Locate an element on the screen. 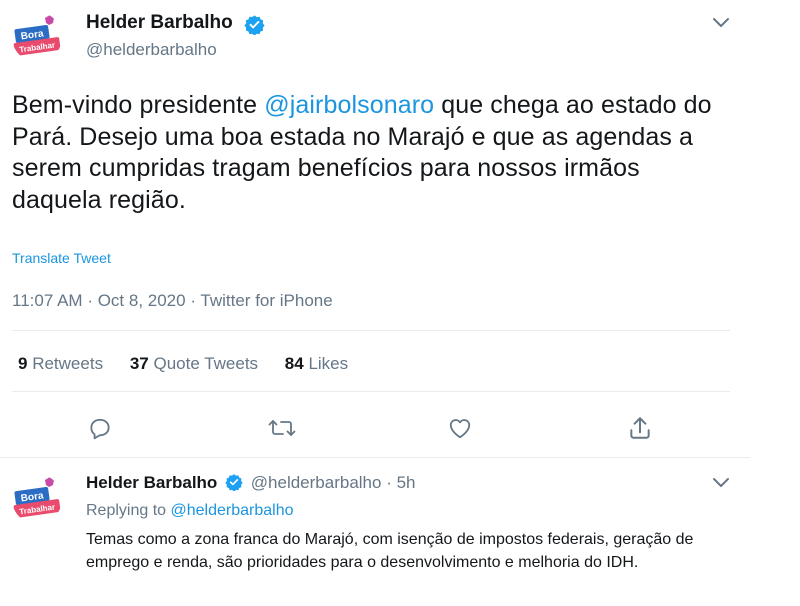 This screenshot has height=606, width=800. retweet-icon is located at coordinates (282, 428).